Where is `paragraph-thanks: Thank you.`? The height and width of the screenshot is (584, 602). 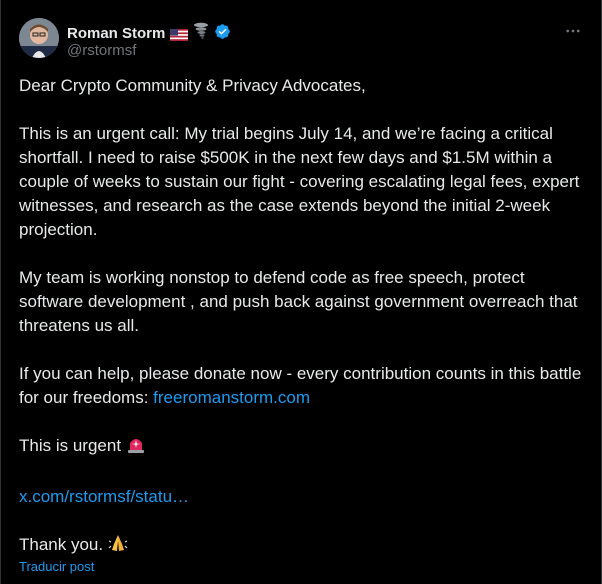 paragraph-thanks: Thank you. is located at coordinates (302, 546).